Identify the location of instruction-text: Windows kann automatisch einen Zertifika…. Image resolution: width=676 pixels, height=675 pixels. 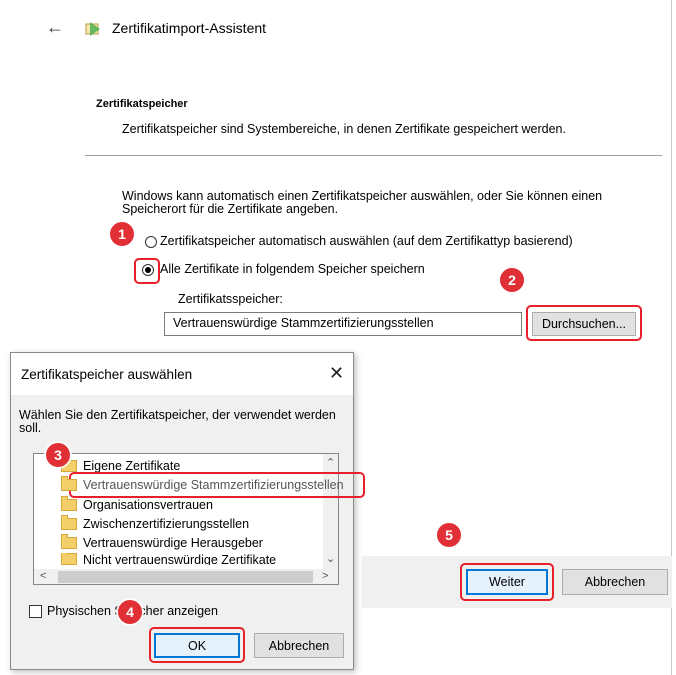
(362, 202).